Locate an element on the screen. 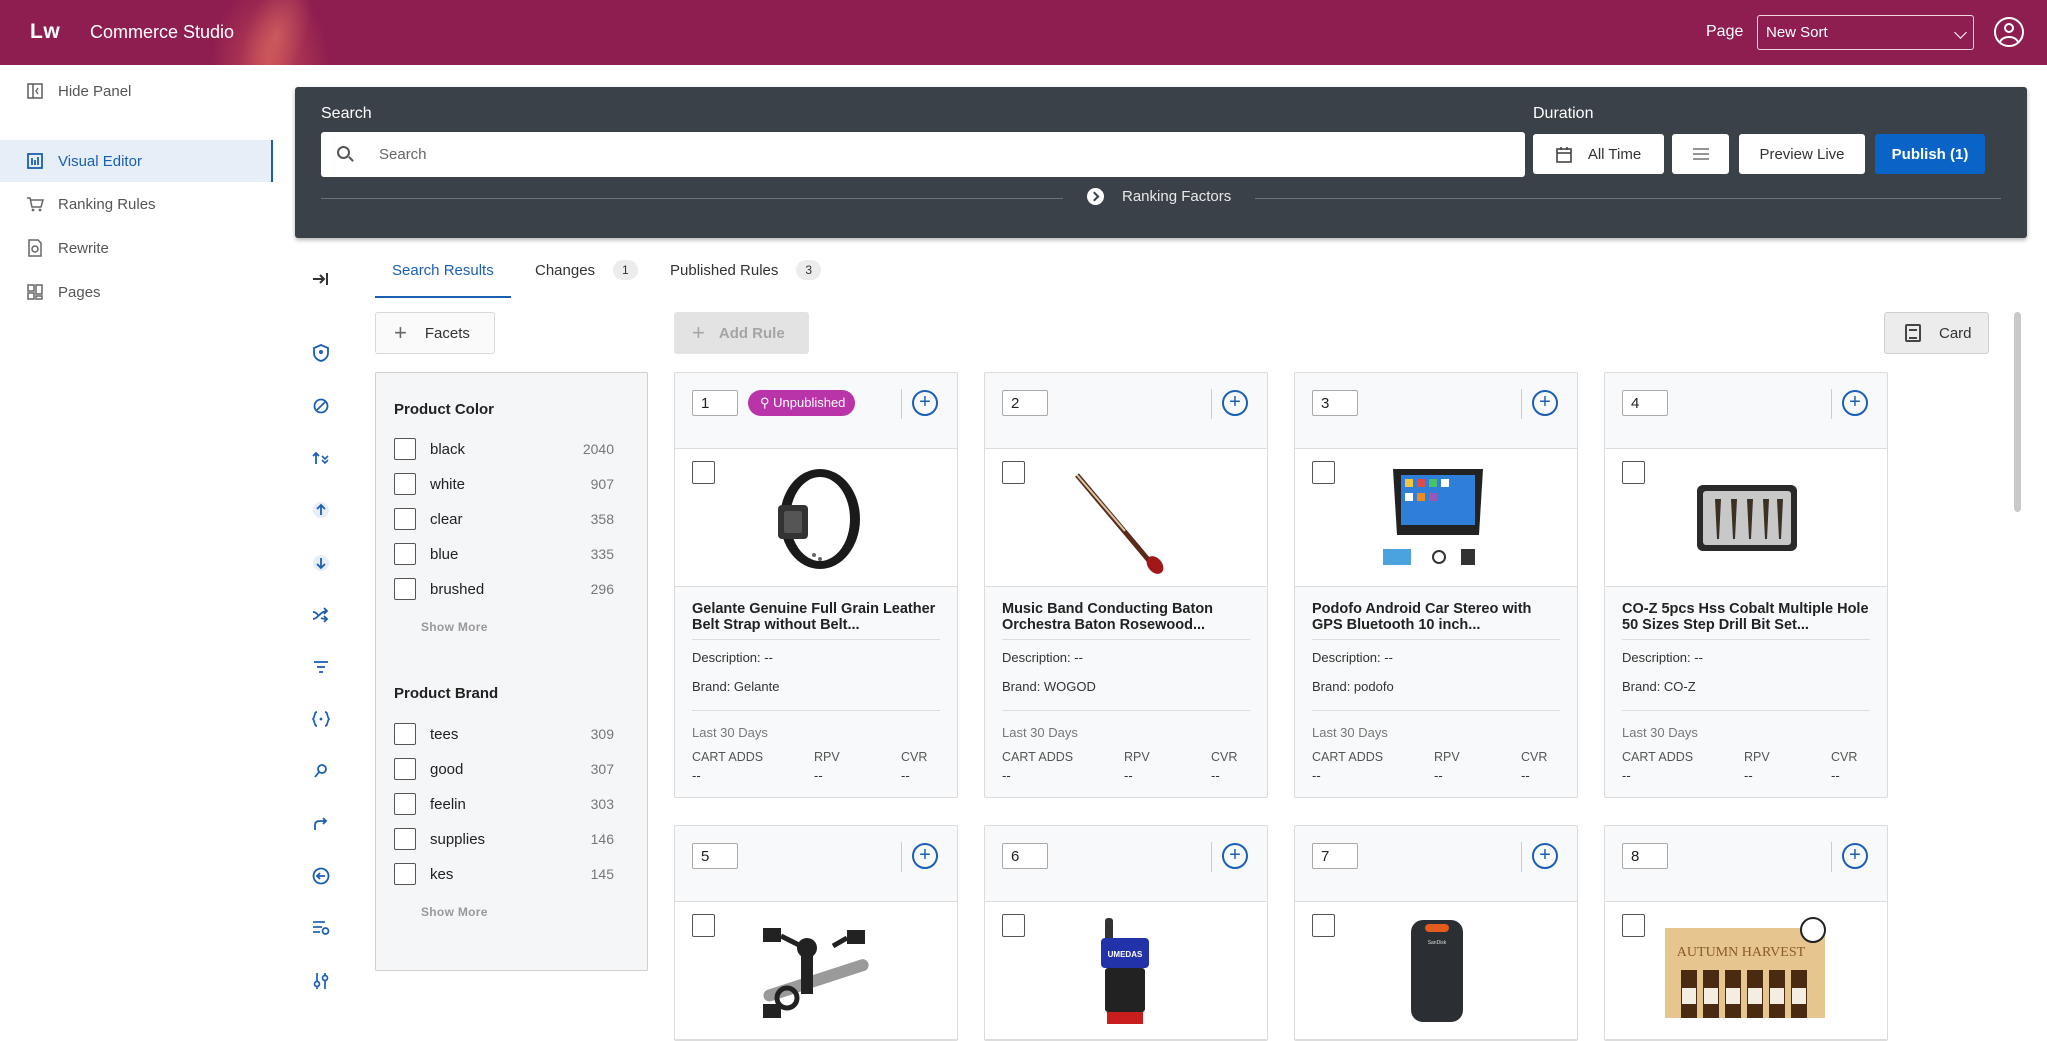 This screenshot has height=1041, width=2047. filter-icon is located at coordinates (321, 667).